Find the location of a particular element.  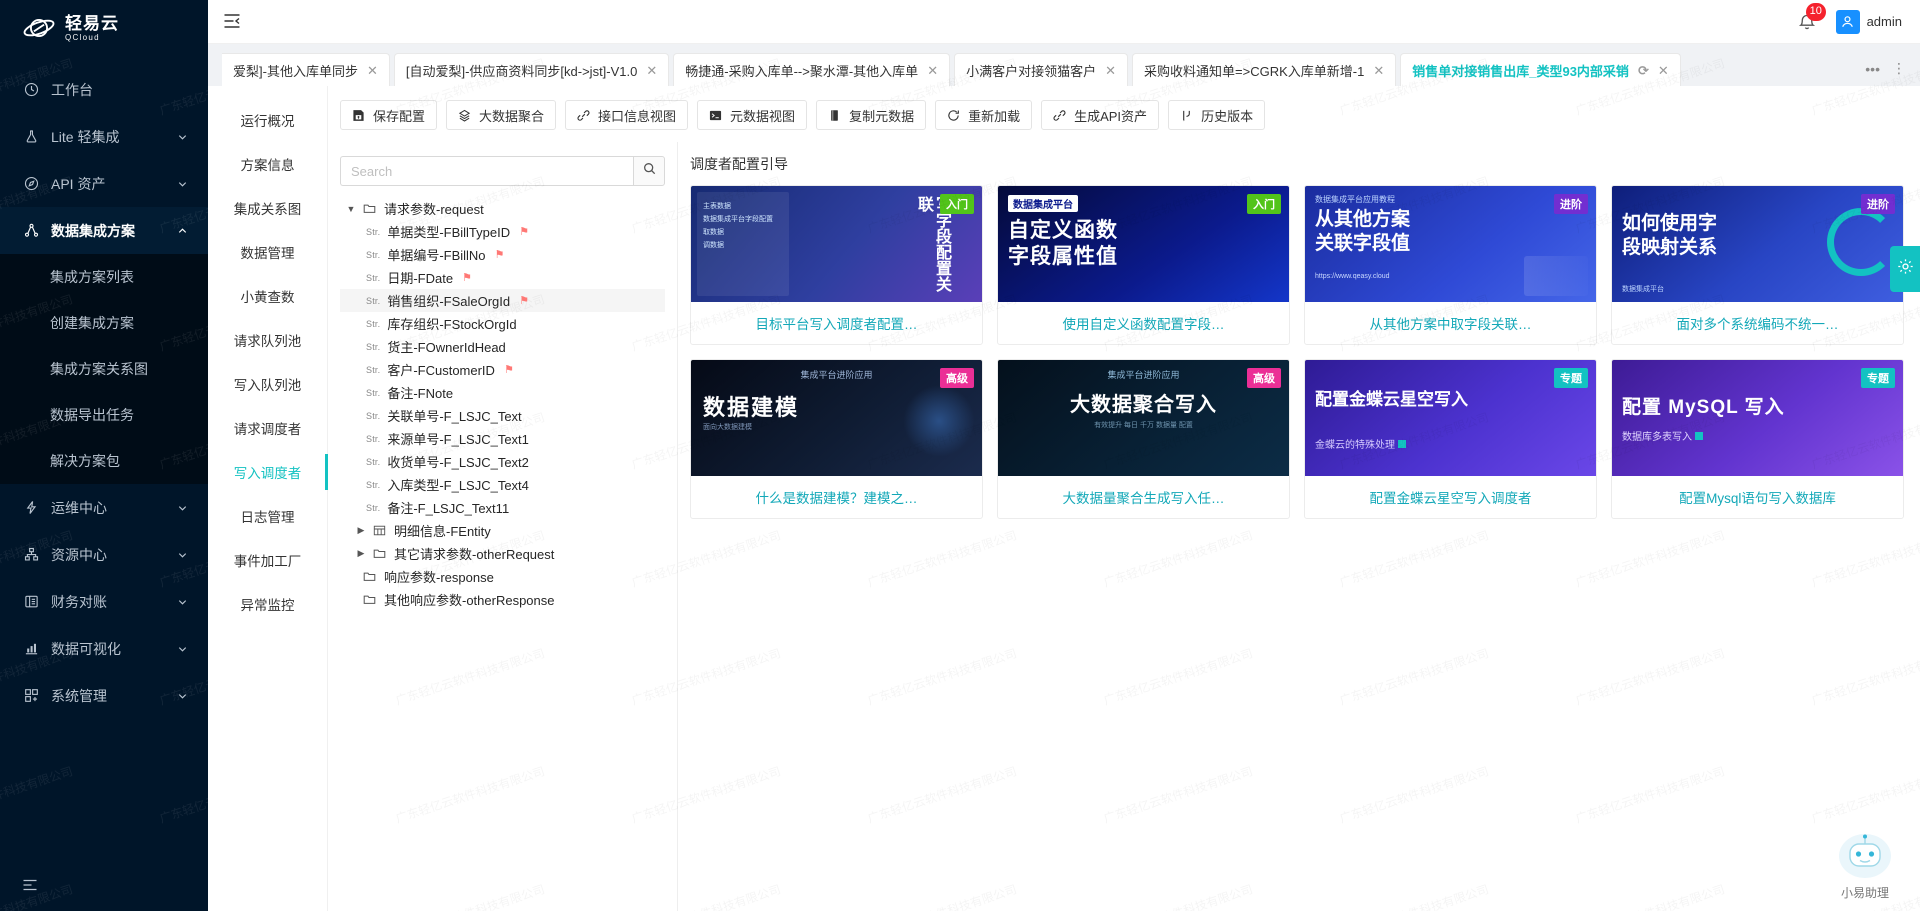

brand-logo: 轻易云 QCloud is located at coordinates (104, 28).